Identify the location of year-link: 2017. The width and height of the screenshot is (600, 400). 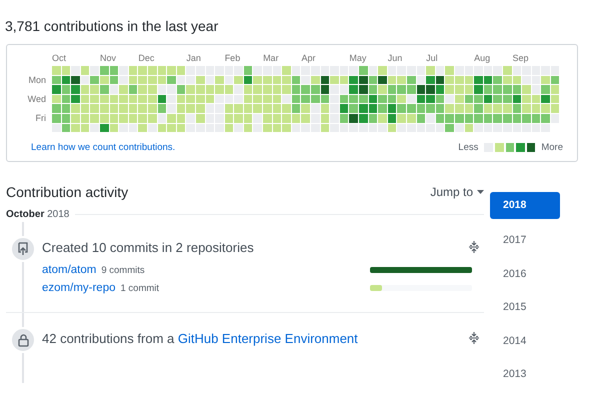
(525, 235).